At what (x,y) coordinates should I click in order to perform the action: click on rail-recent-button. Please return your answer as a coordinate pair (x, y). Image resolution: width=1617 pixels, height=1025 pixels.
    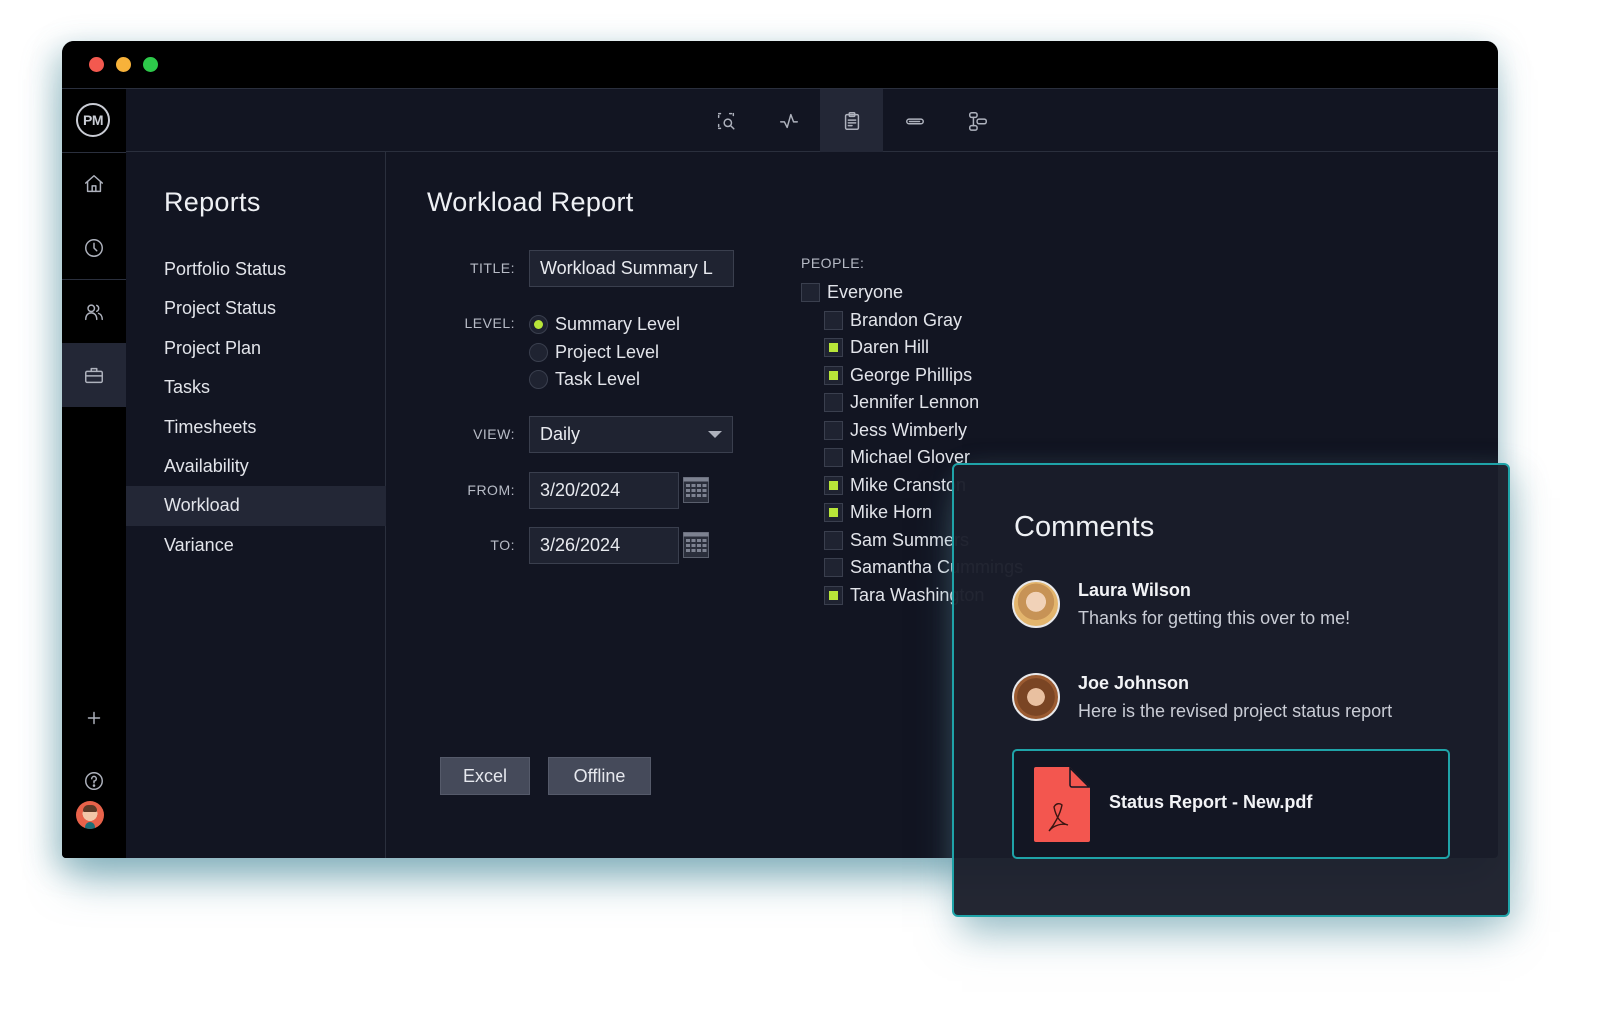
    Looking at the image, I should click on (94, 248).